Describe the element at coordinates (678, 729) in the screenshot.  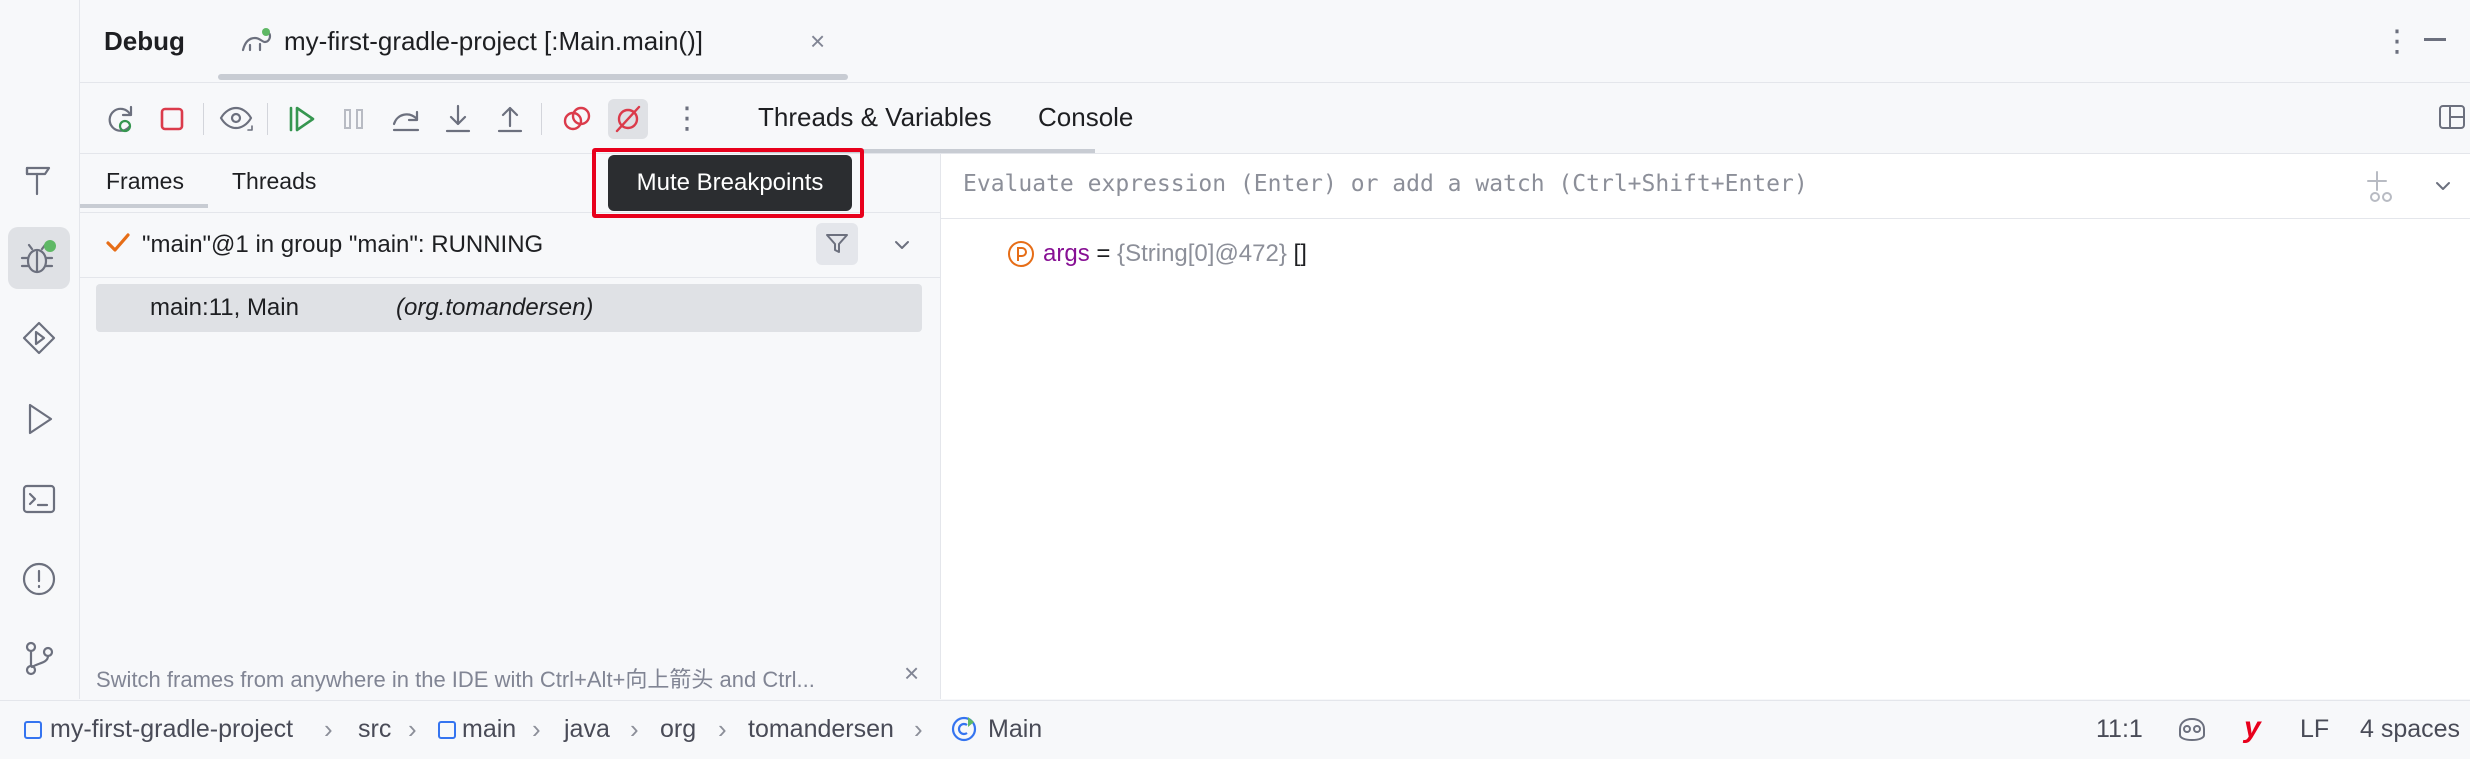
I see `breadcrumb-org: org` at that location.